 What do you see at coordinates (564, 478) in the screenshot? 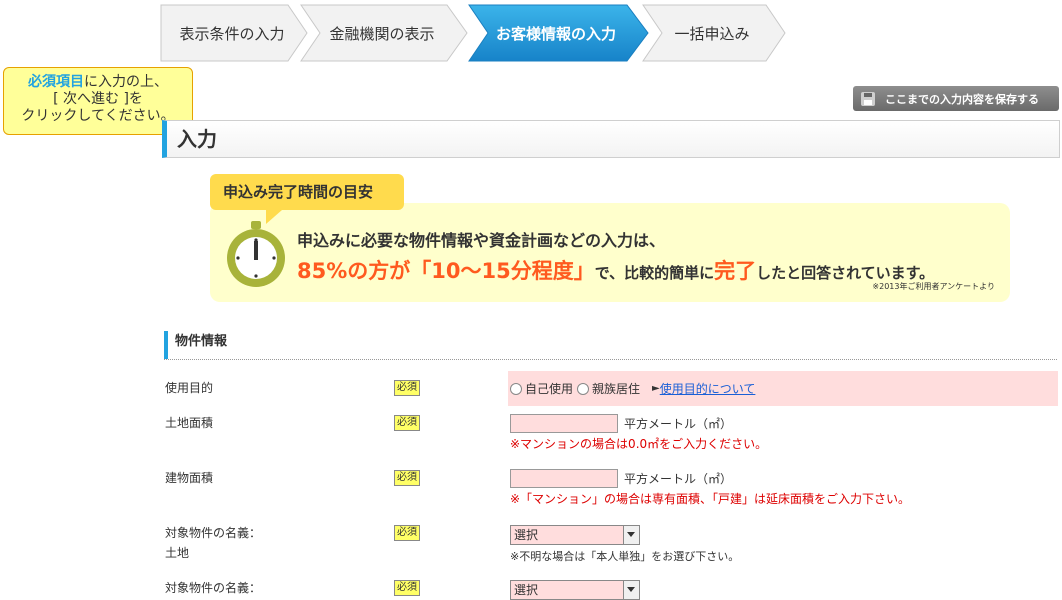
I see `building-area-input` at bounding box center [564, 478].